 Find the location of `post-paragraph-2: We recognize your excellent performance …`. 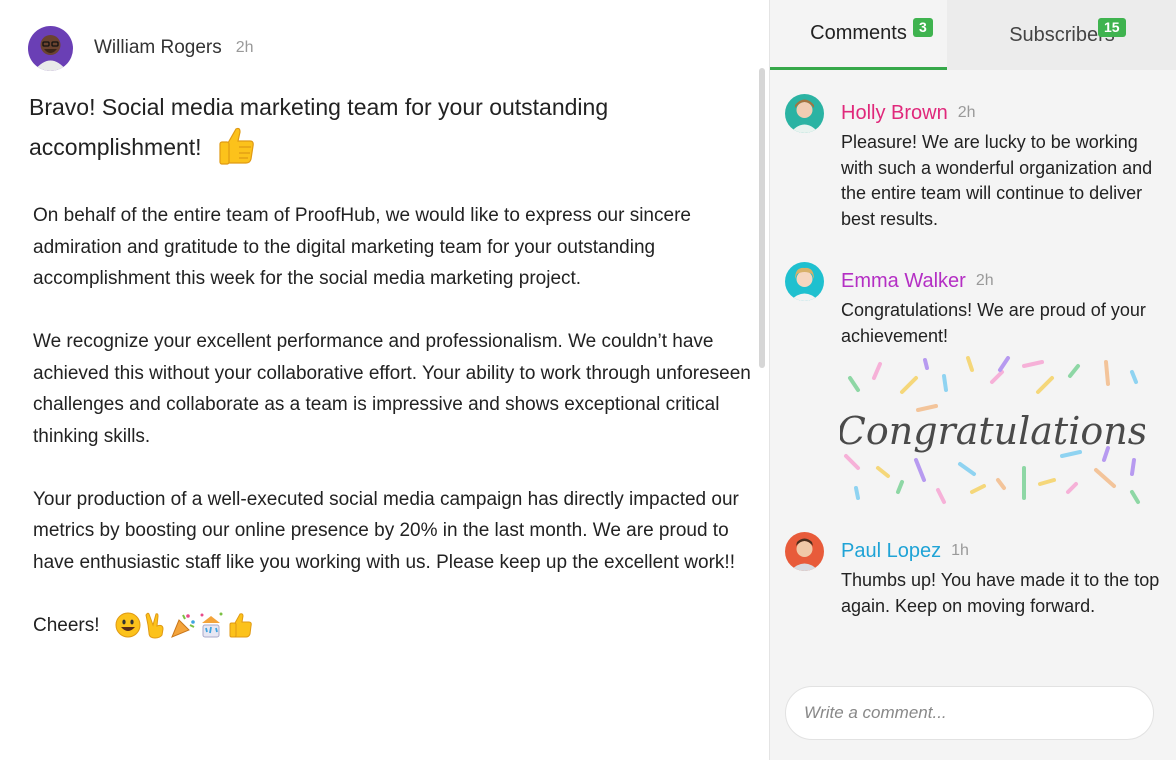

post-paragraph-2: We recognize your excellent performance … is located at coordinates (392, 389).